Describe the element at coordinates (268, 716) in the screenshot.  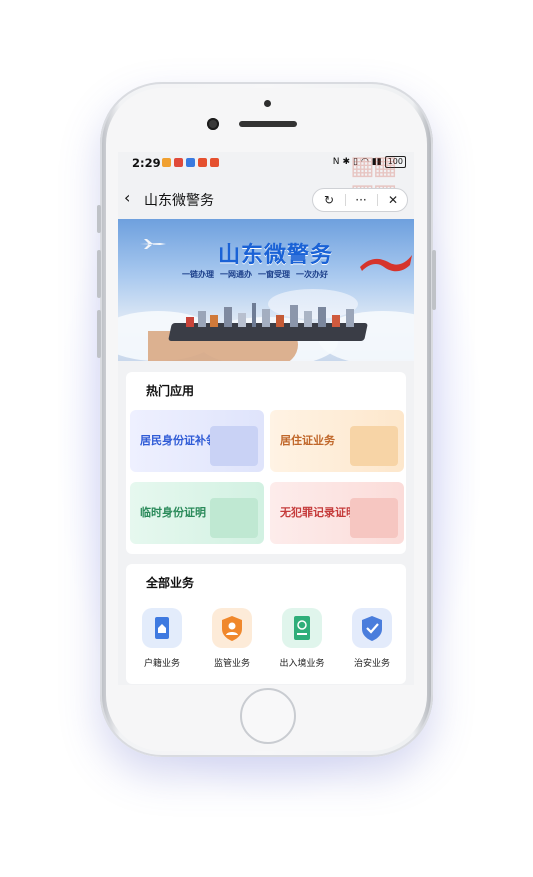
I see `home-button` at that location.